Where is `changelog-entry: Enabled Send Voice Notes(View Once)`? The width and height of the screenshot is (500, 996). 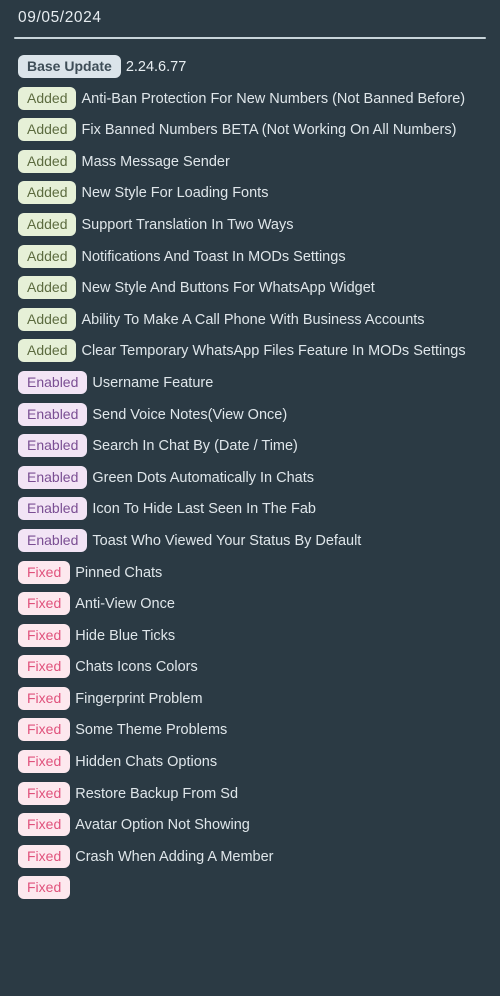 changelog-entry: Enabled Send Voice Notes(View Once) is located at coordinates (251, 416).